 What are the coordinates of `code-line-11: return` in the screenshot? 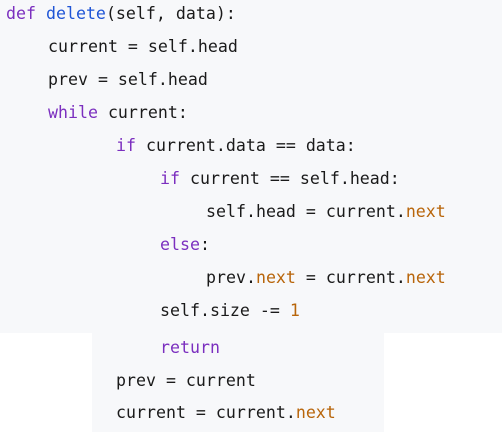 It's located at (190, 348).